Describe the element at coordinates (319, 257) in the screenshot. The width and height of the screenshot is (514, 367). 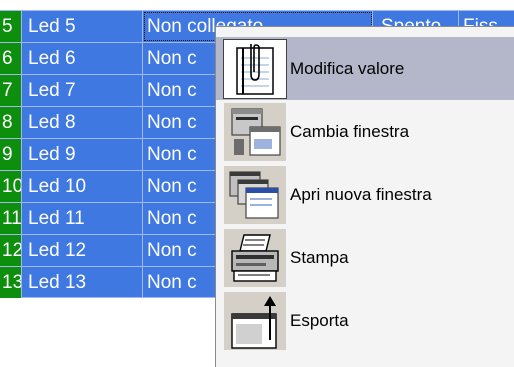
I see `menu-item-label: Stampa` at that location.